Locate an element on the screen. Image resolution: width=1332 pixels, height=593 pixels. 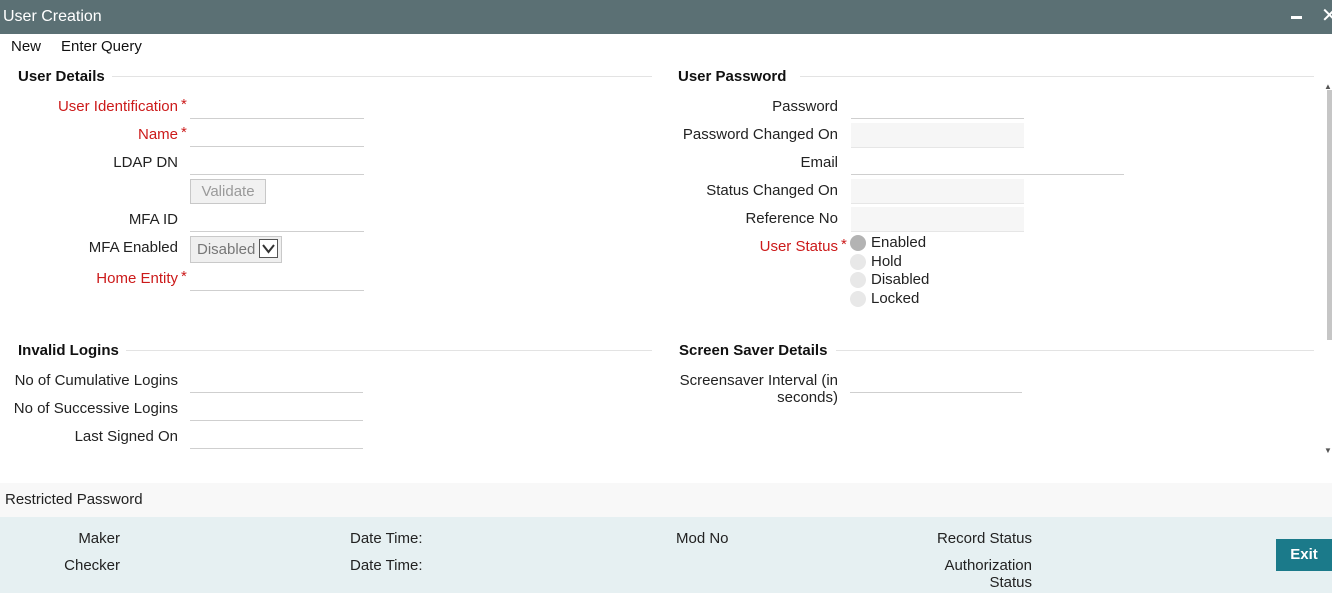
password-changed-on-field is located at coordinates (937, 135).